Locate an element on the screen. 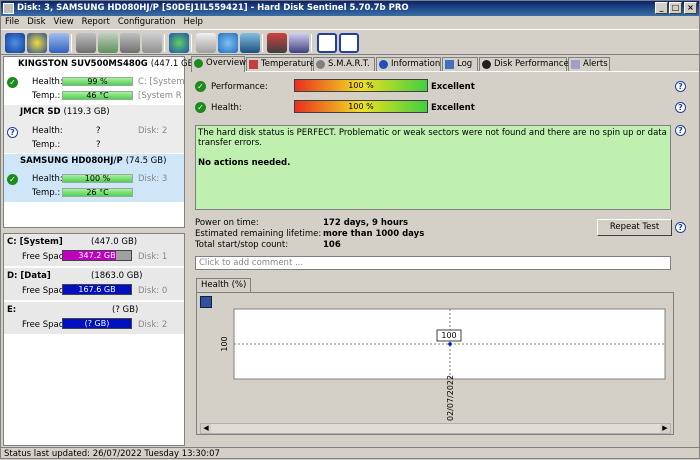 The image size is (700, 460). maximize-button: □ is located at coordinates (675, 8).